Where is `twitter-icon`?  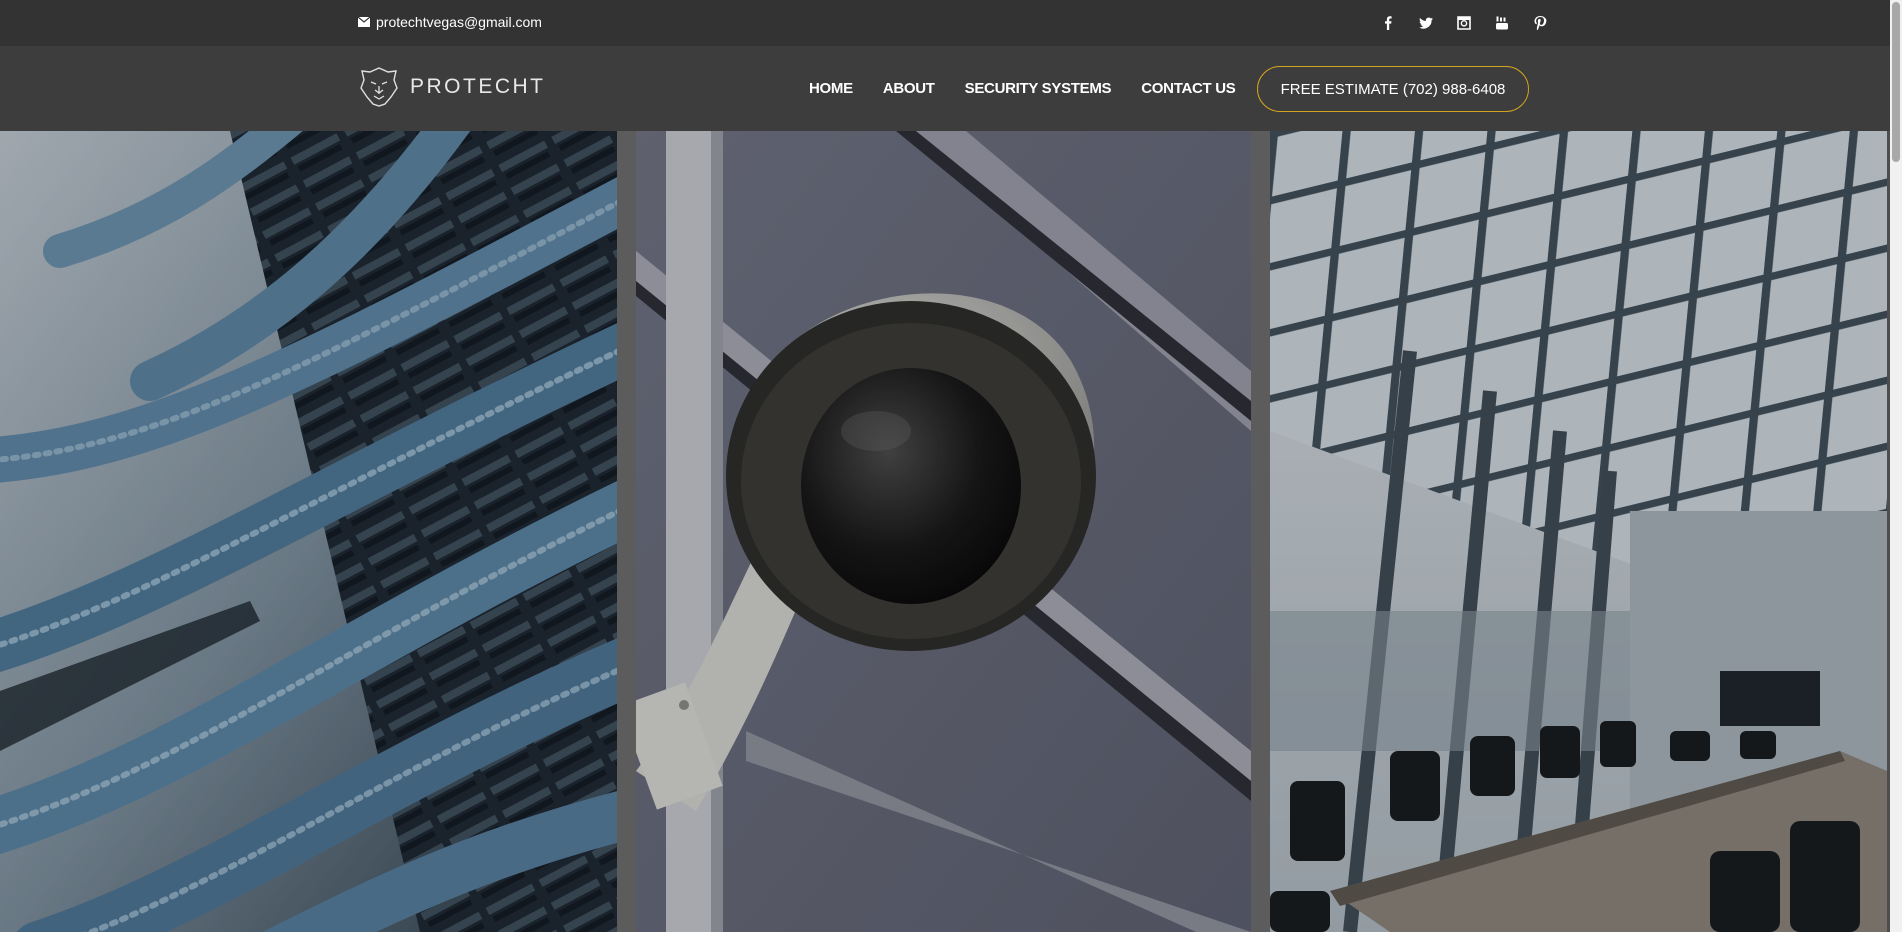
twitter-icon is located at coordinates (1426, 23).